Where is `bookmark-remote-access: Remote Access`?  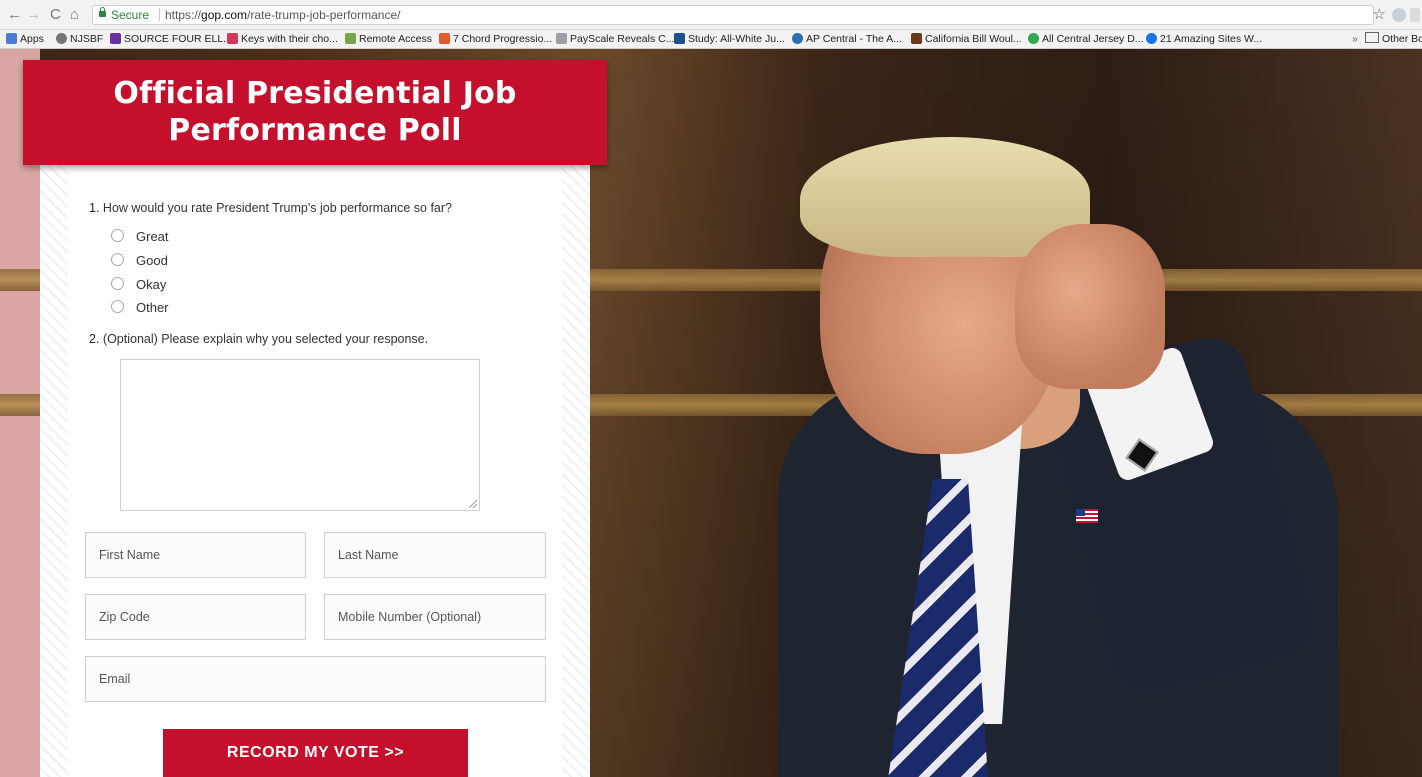
bookmark-remote-access: Remote Access is located at coordinates (388, 39).